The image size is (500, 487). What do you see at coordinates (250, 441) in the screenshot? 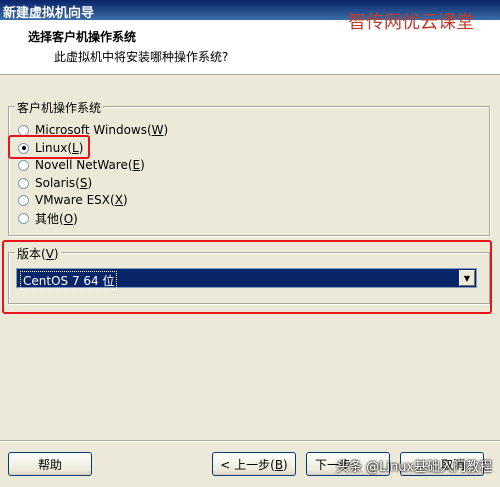
I see `footer-separator` at bounding box center [250, 441].